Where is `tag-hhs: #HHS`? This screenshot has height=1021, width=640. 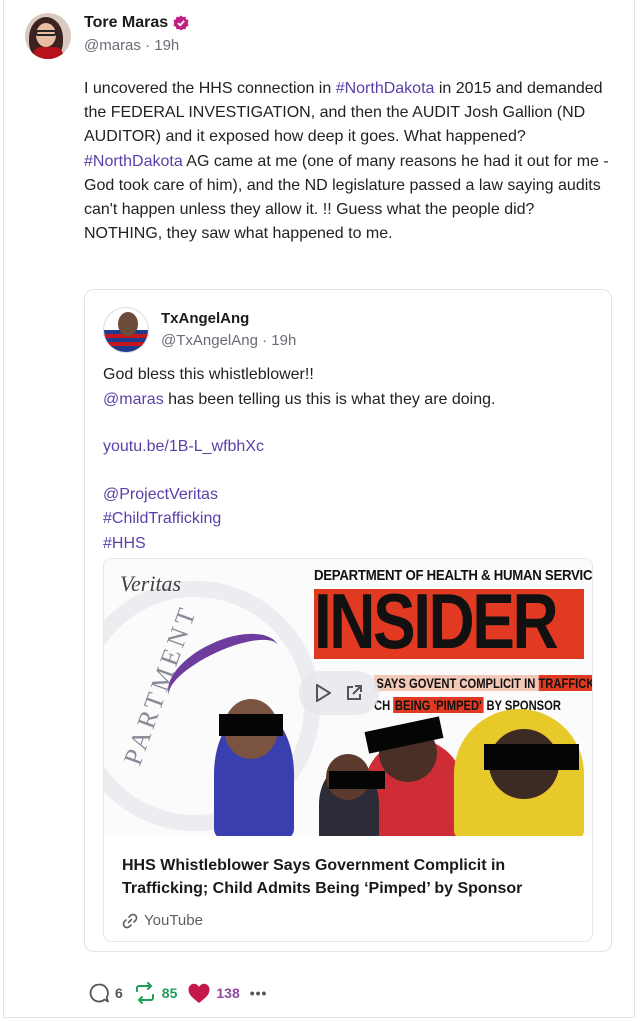
tag-hhs: #HHS is located at coordinates (350, 544).